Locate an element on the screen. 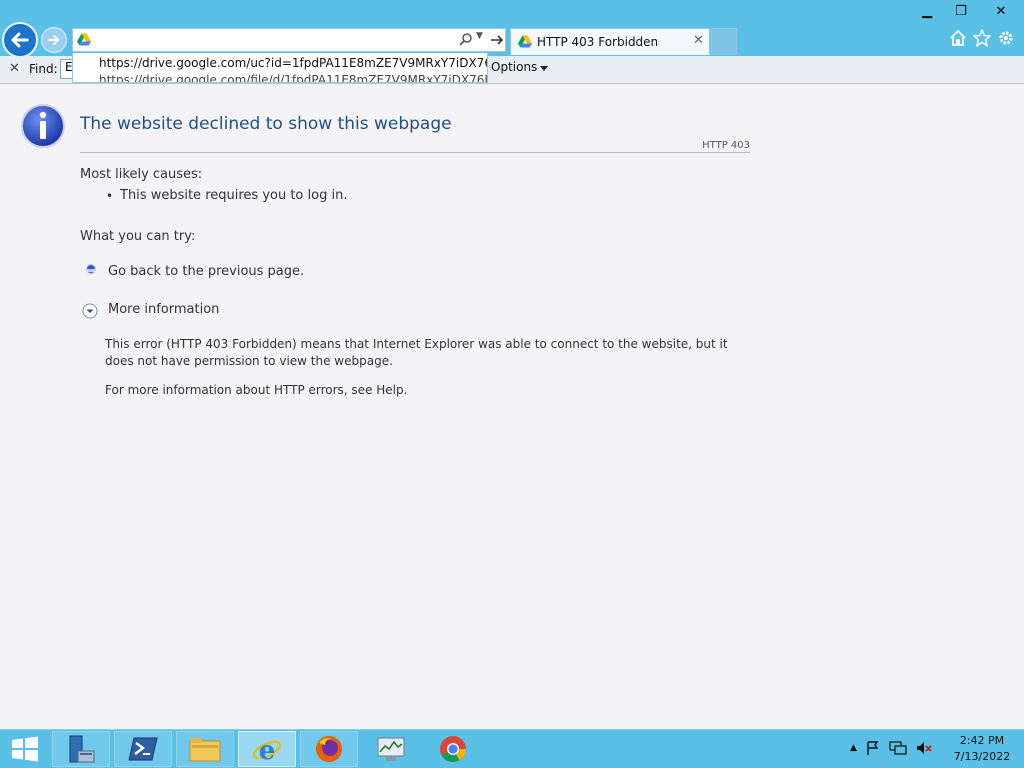 This screenshot has height=768, width=1024. system-tray: ▲ is located at coordinates (891, 748).